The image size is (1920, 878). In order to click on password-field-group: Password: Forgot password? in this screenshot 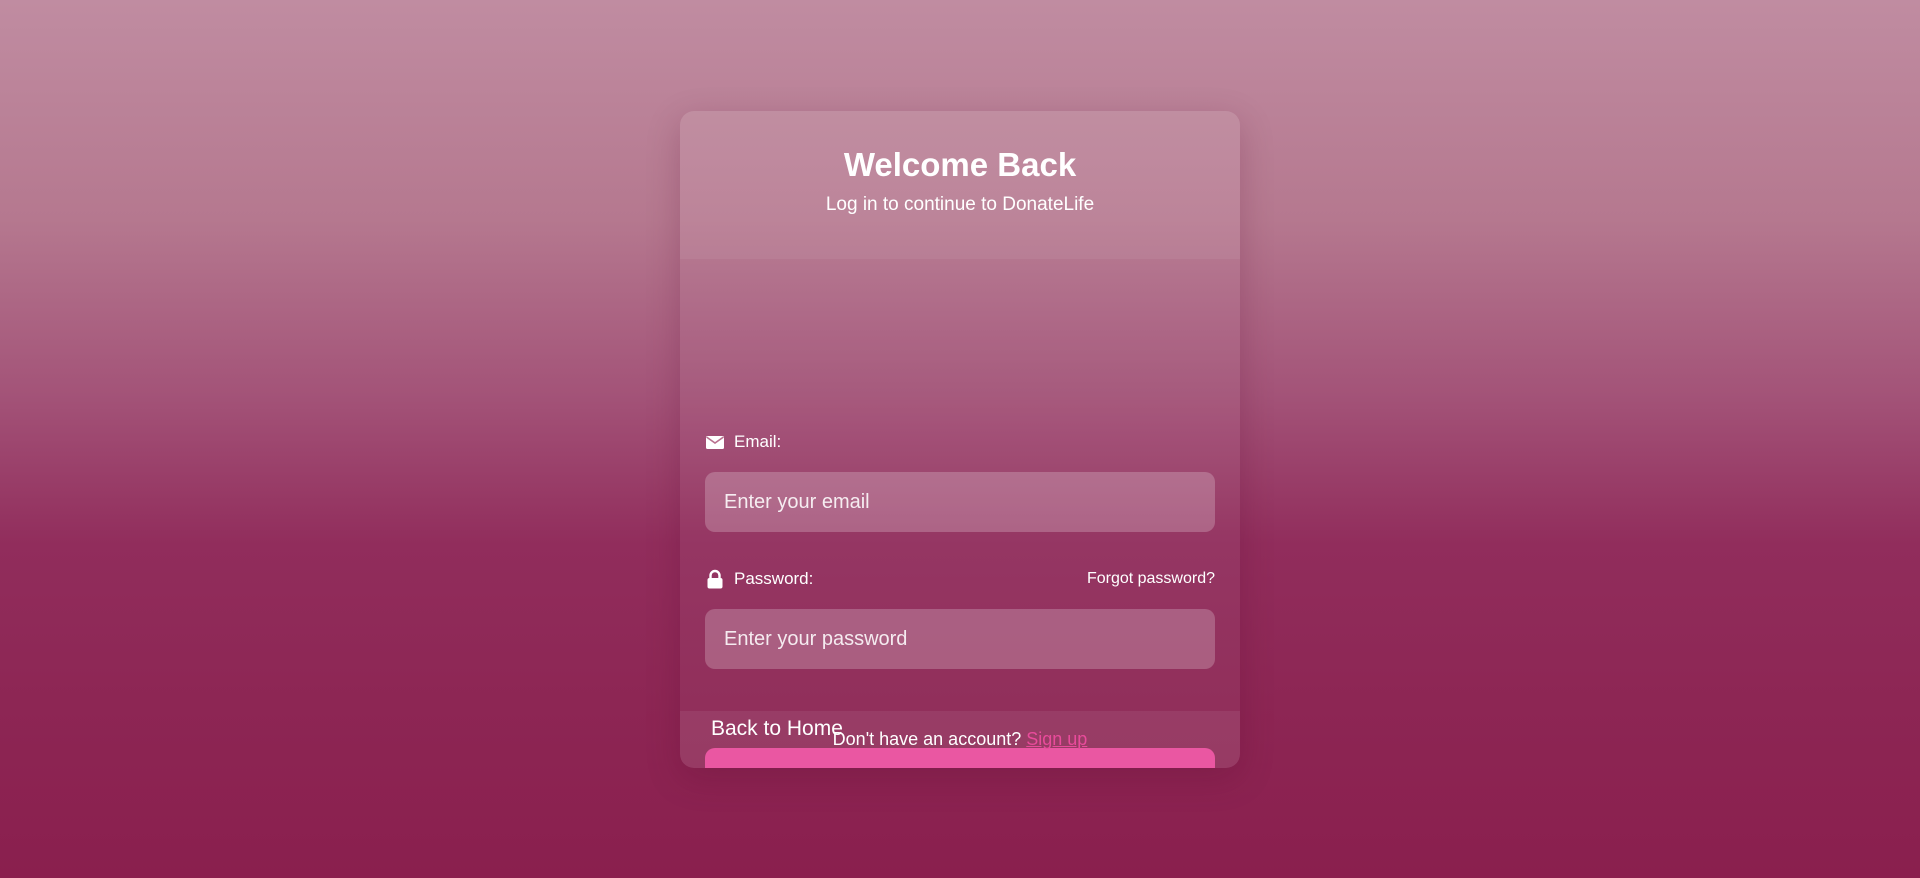, I will do `click(960, 618)`.